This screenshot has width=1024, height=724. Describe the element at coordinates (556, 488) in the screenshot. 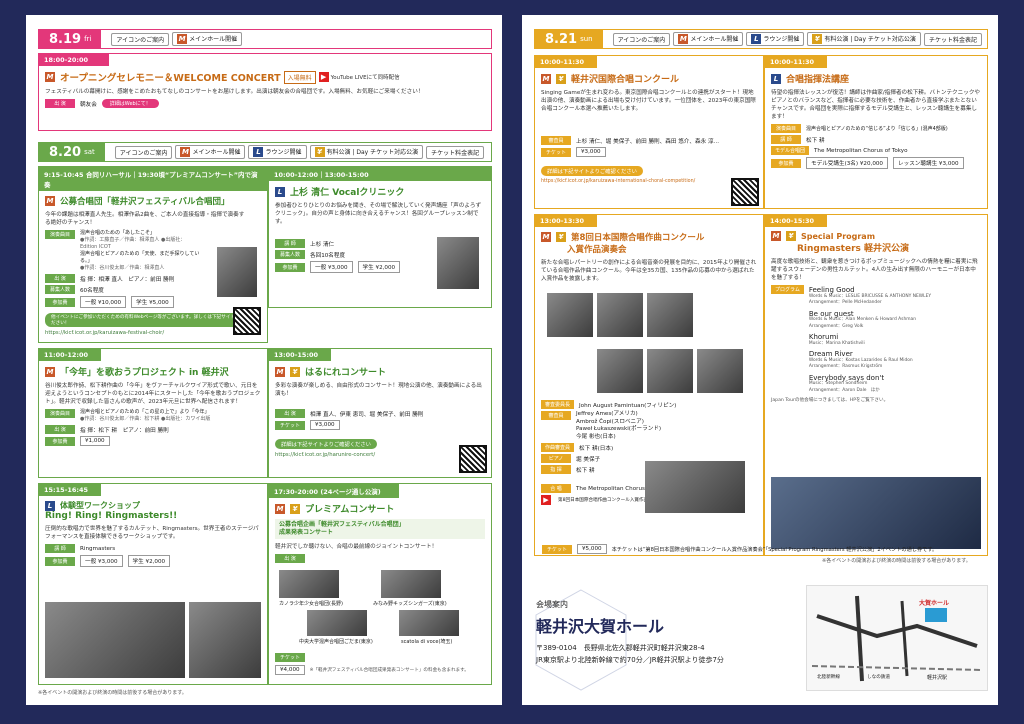

I see `choir-label: 合 唱` at that location.